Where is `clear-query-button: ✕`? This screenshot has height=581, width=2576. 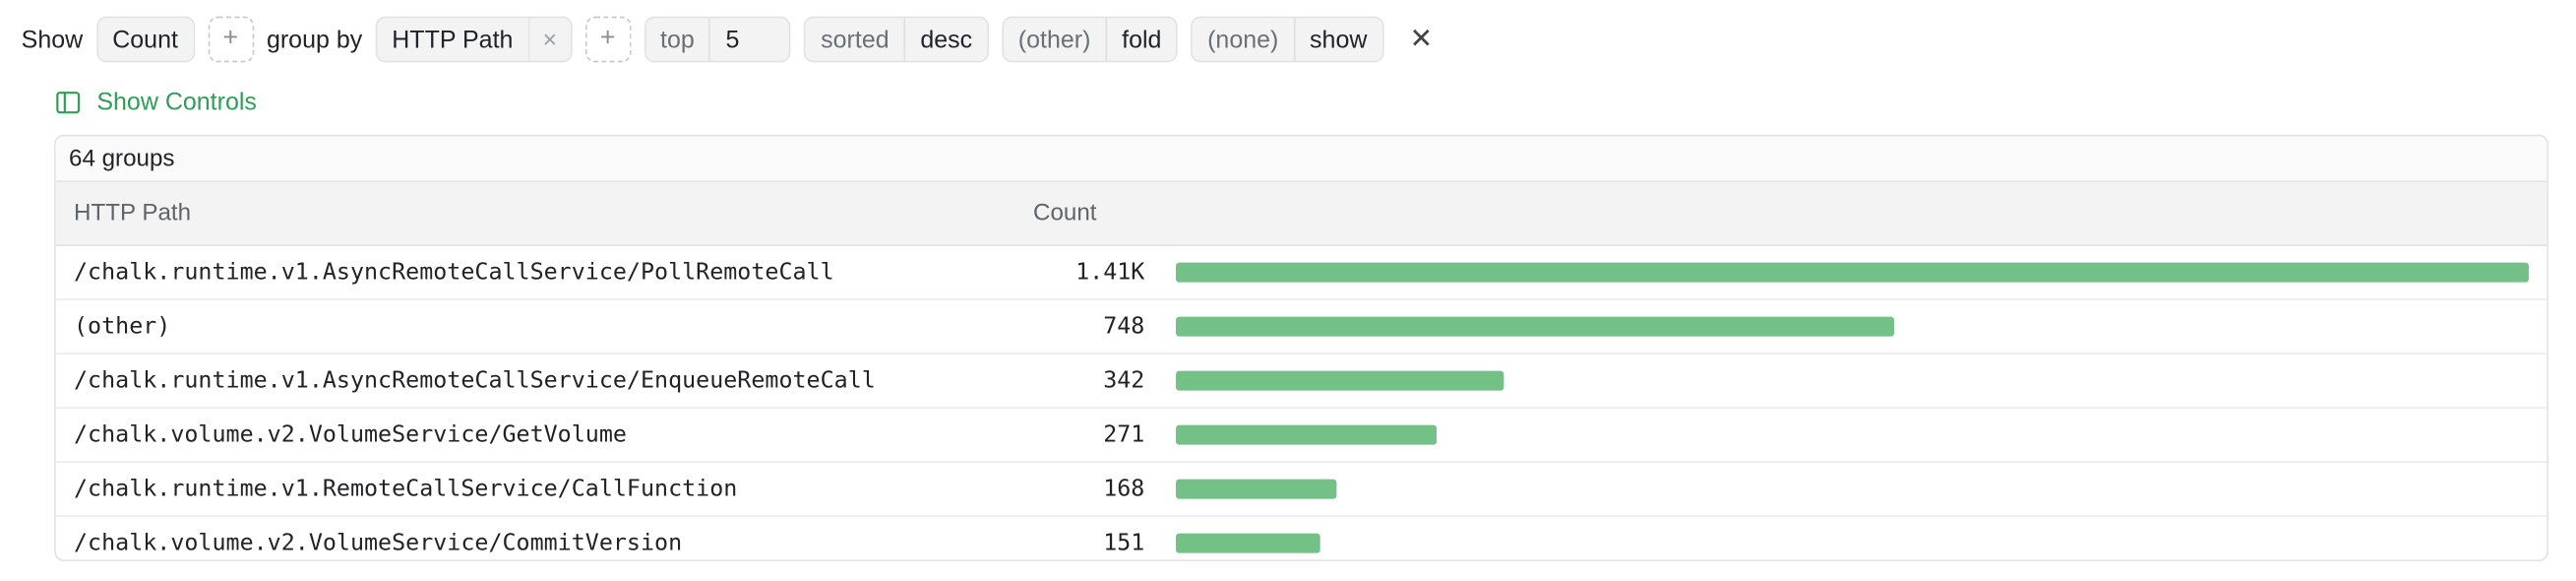
clear-query-button: ✕ is located at coordinates (1421, 40).